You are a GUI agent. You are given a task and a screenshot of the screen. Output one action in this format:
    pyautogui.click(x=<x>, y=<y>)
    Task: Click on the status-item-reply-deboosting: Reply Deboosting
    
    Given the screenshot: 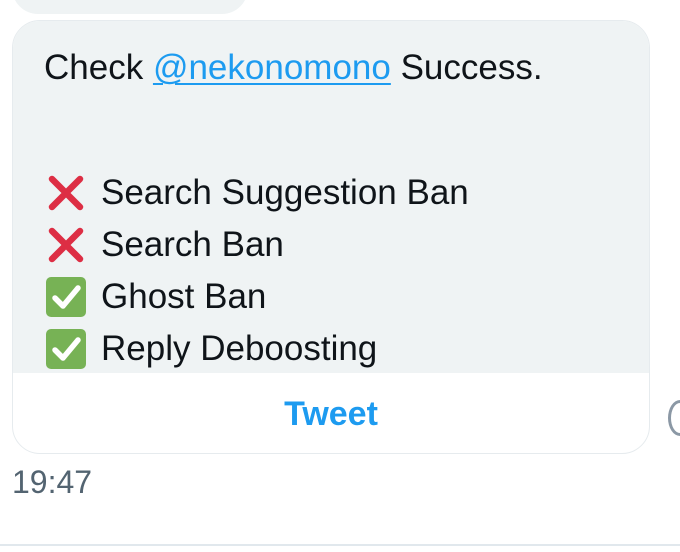 What is the action you would take?
    pyautogui.click(x=256, y=349)
    